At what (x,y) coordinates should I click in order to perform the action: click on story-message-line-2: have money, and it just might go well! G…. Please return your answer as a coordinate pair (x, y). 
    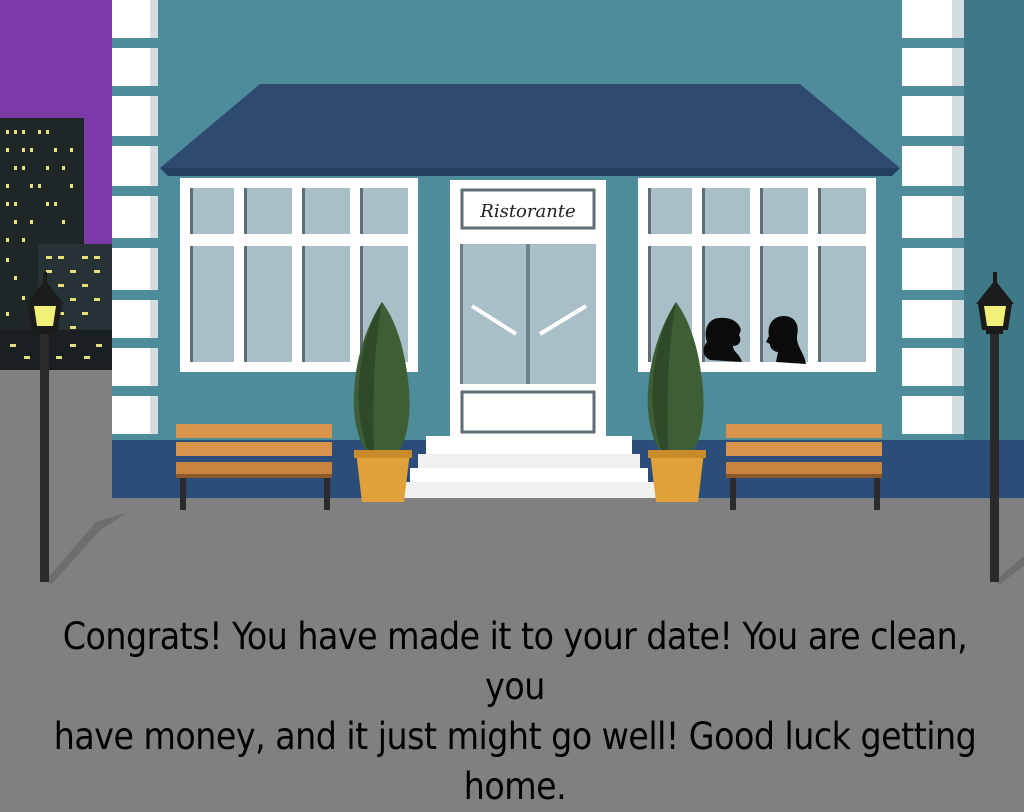
    Looking at the image, I should click on (515, 761).